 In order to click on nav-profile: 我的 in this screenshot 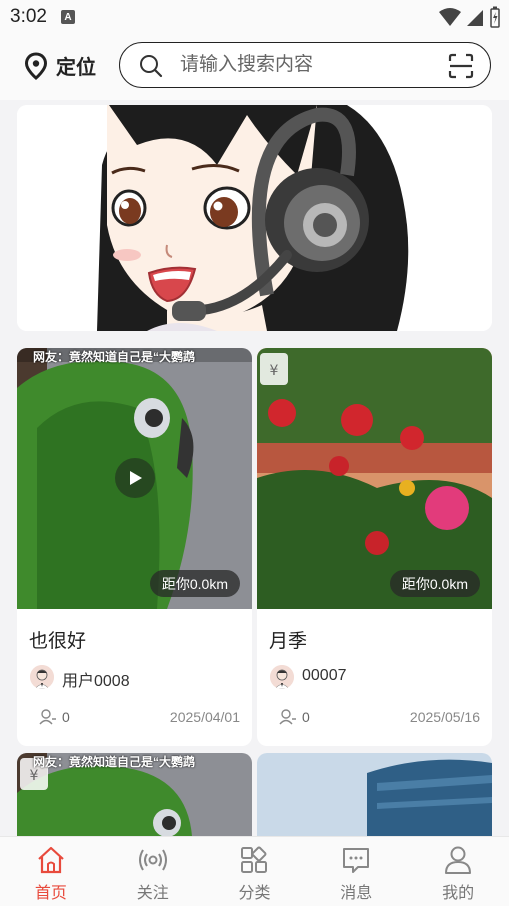, I will do `click(458, 871)`.